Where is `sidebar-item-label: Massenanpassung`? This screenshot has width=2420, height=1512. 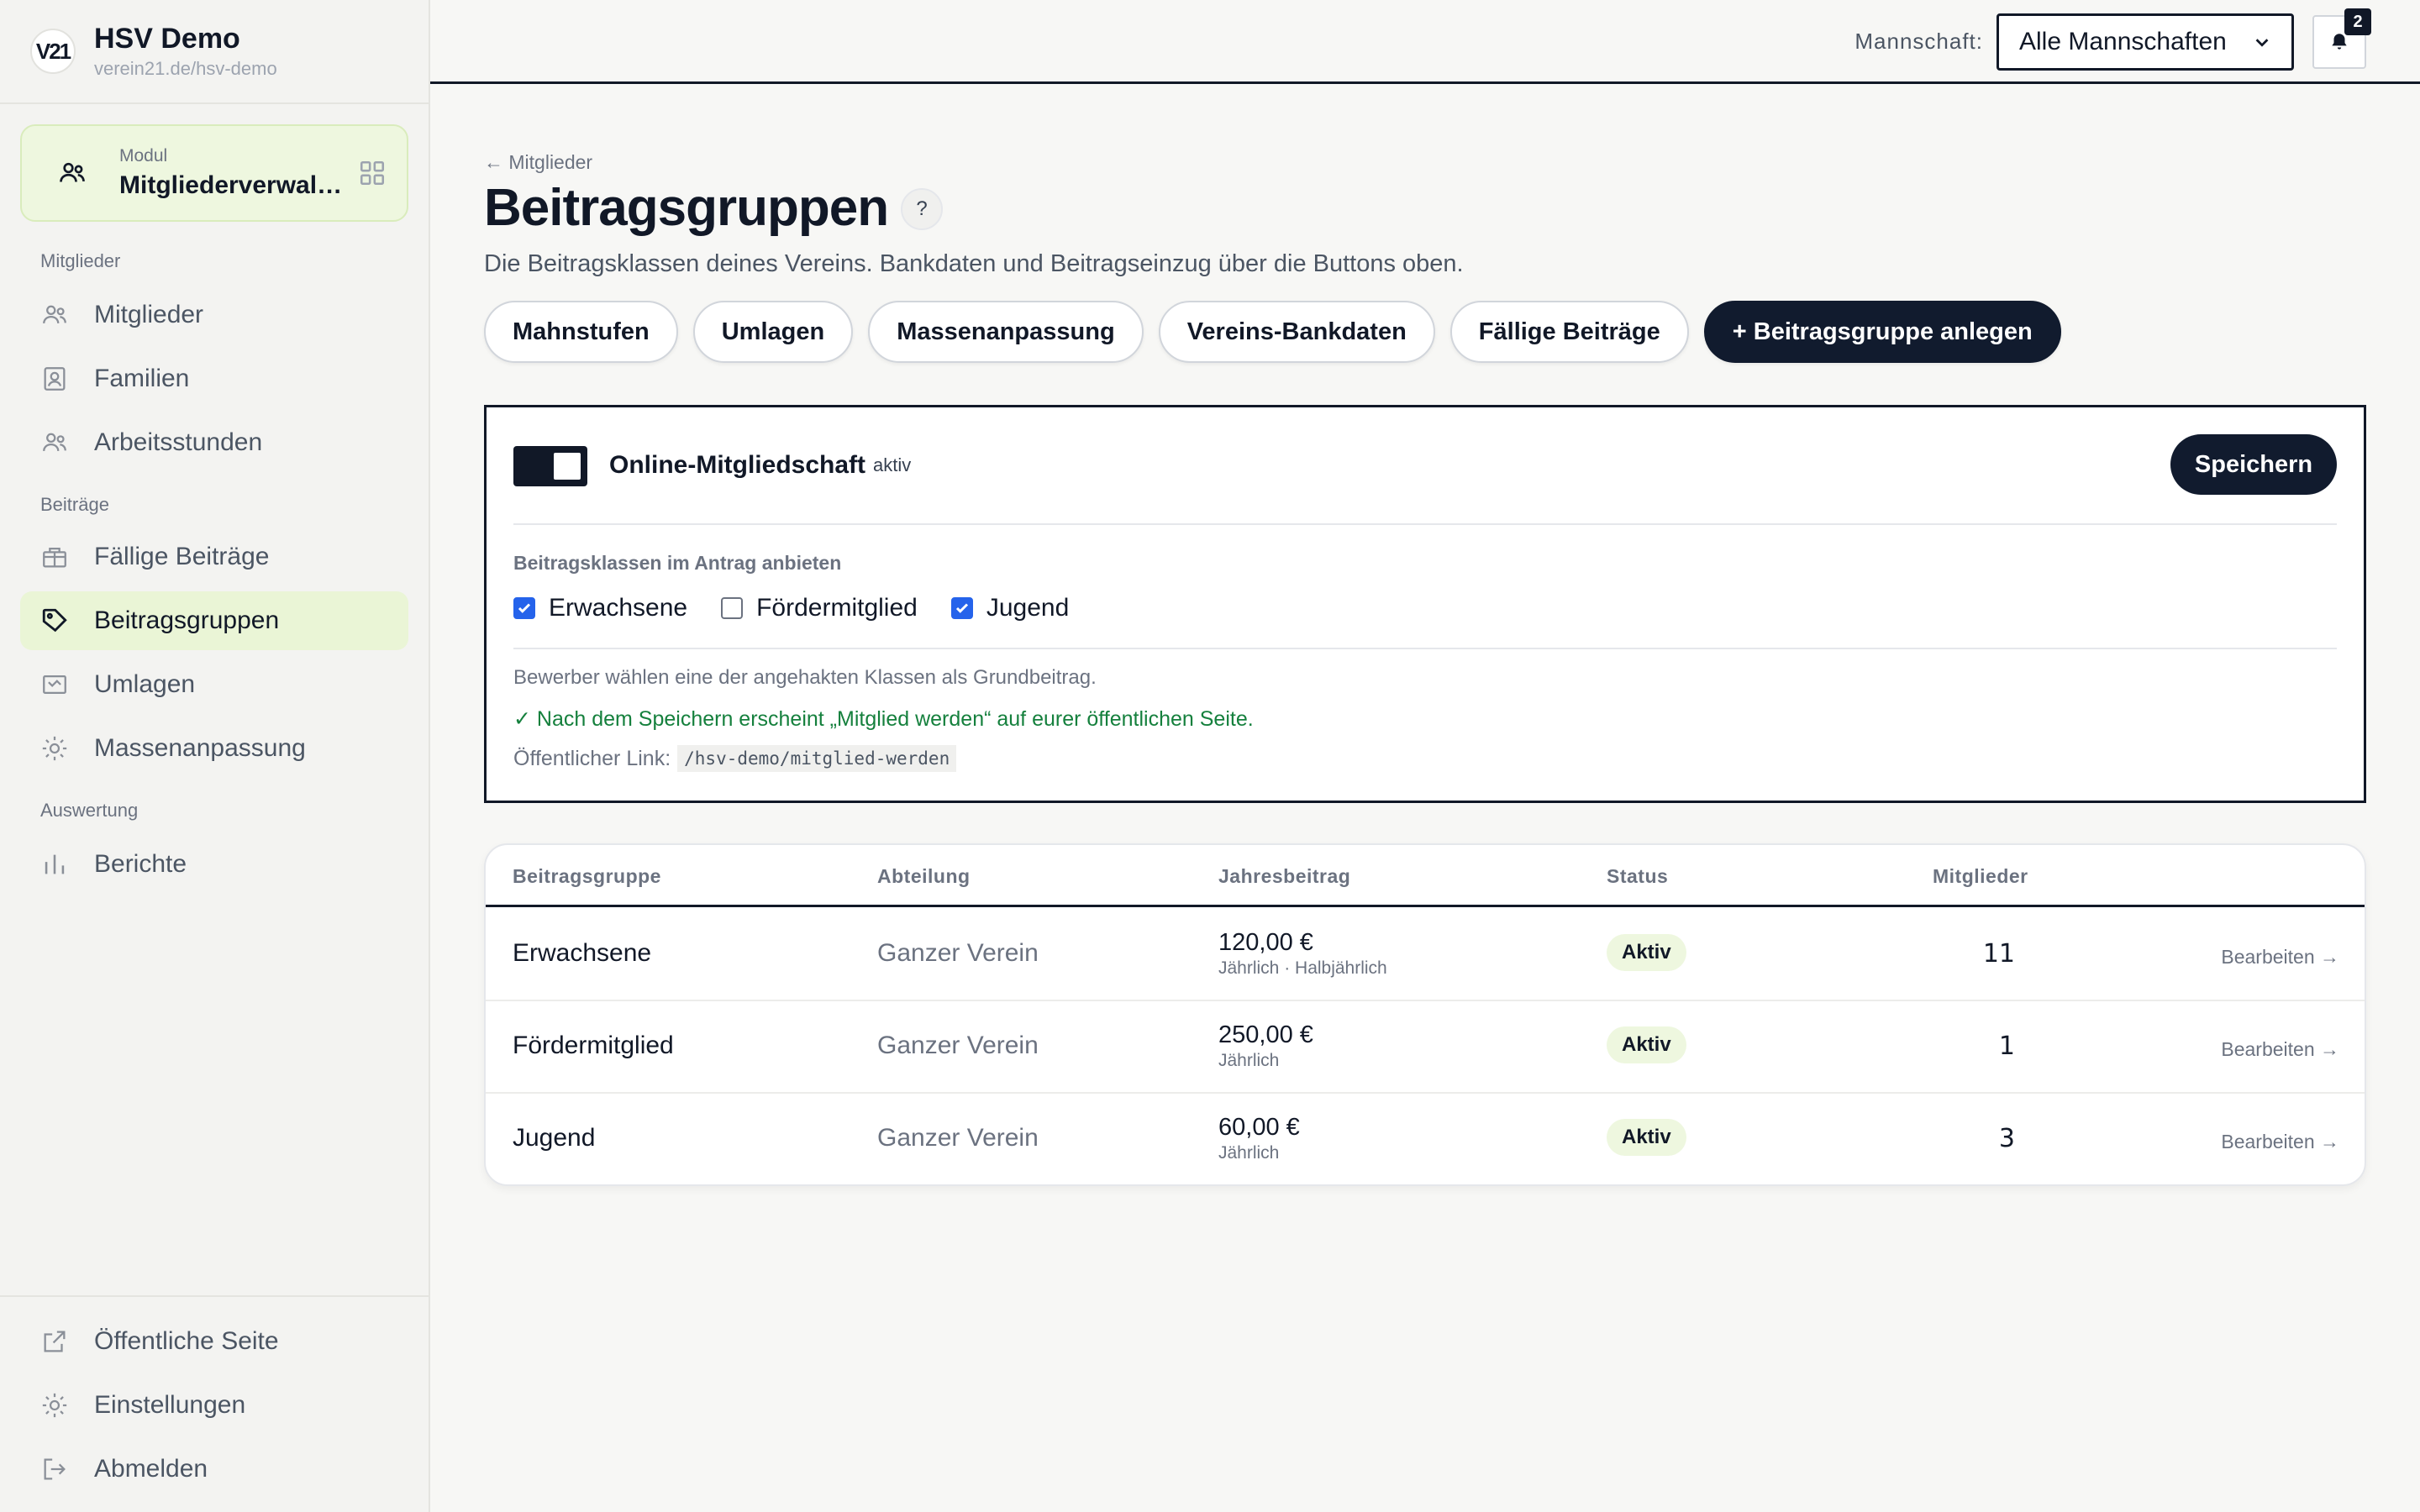
sidebar-item-label: Massenanpassung is located at coordinates (200, 748).